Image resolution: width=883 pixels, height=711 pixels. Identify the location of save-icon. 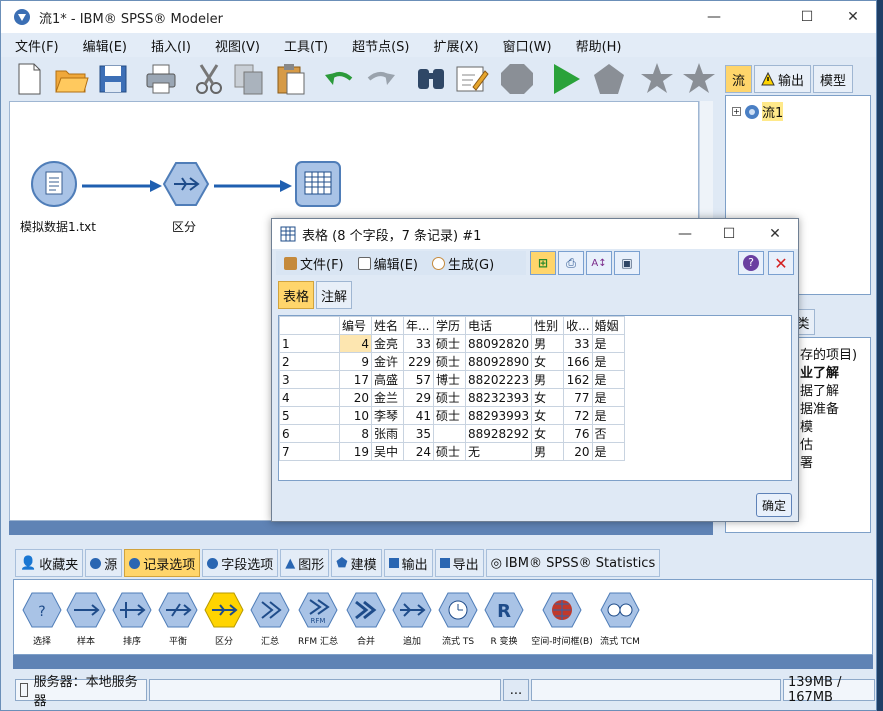
(113, 79).